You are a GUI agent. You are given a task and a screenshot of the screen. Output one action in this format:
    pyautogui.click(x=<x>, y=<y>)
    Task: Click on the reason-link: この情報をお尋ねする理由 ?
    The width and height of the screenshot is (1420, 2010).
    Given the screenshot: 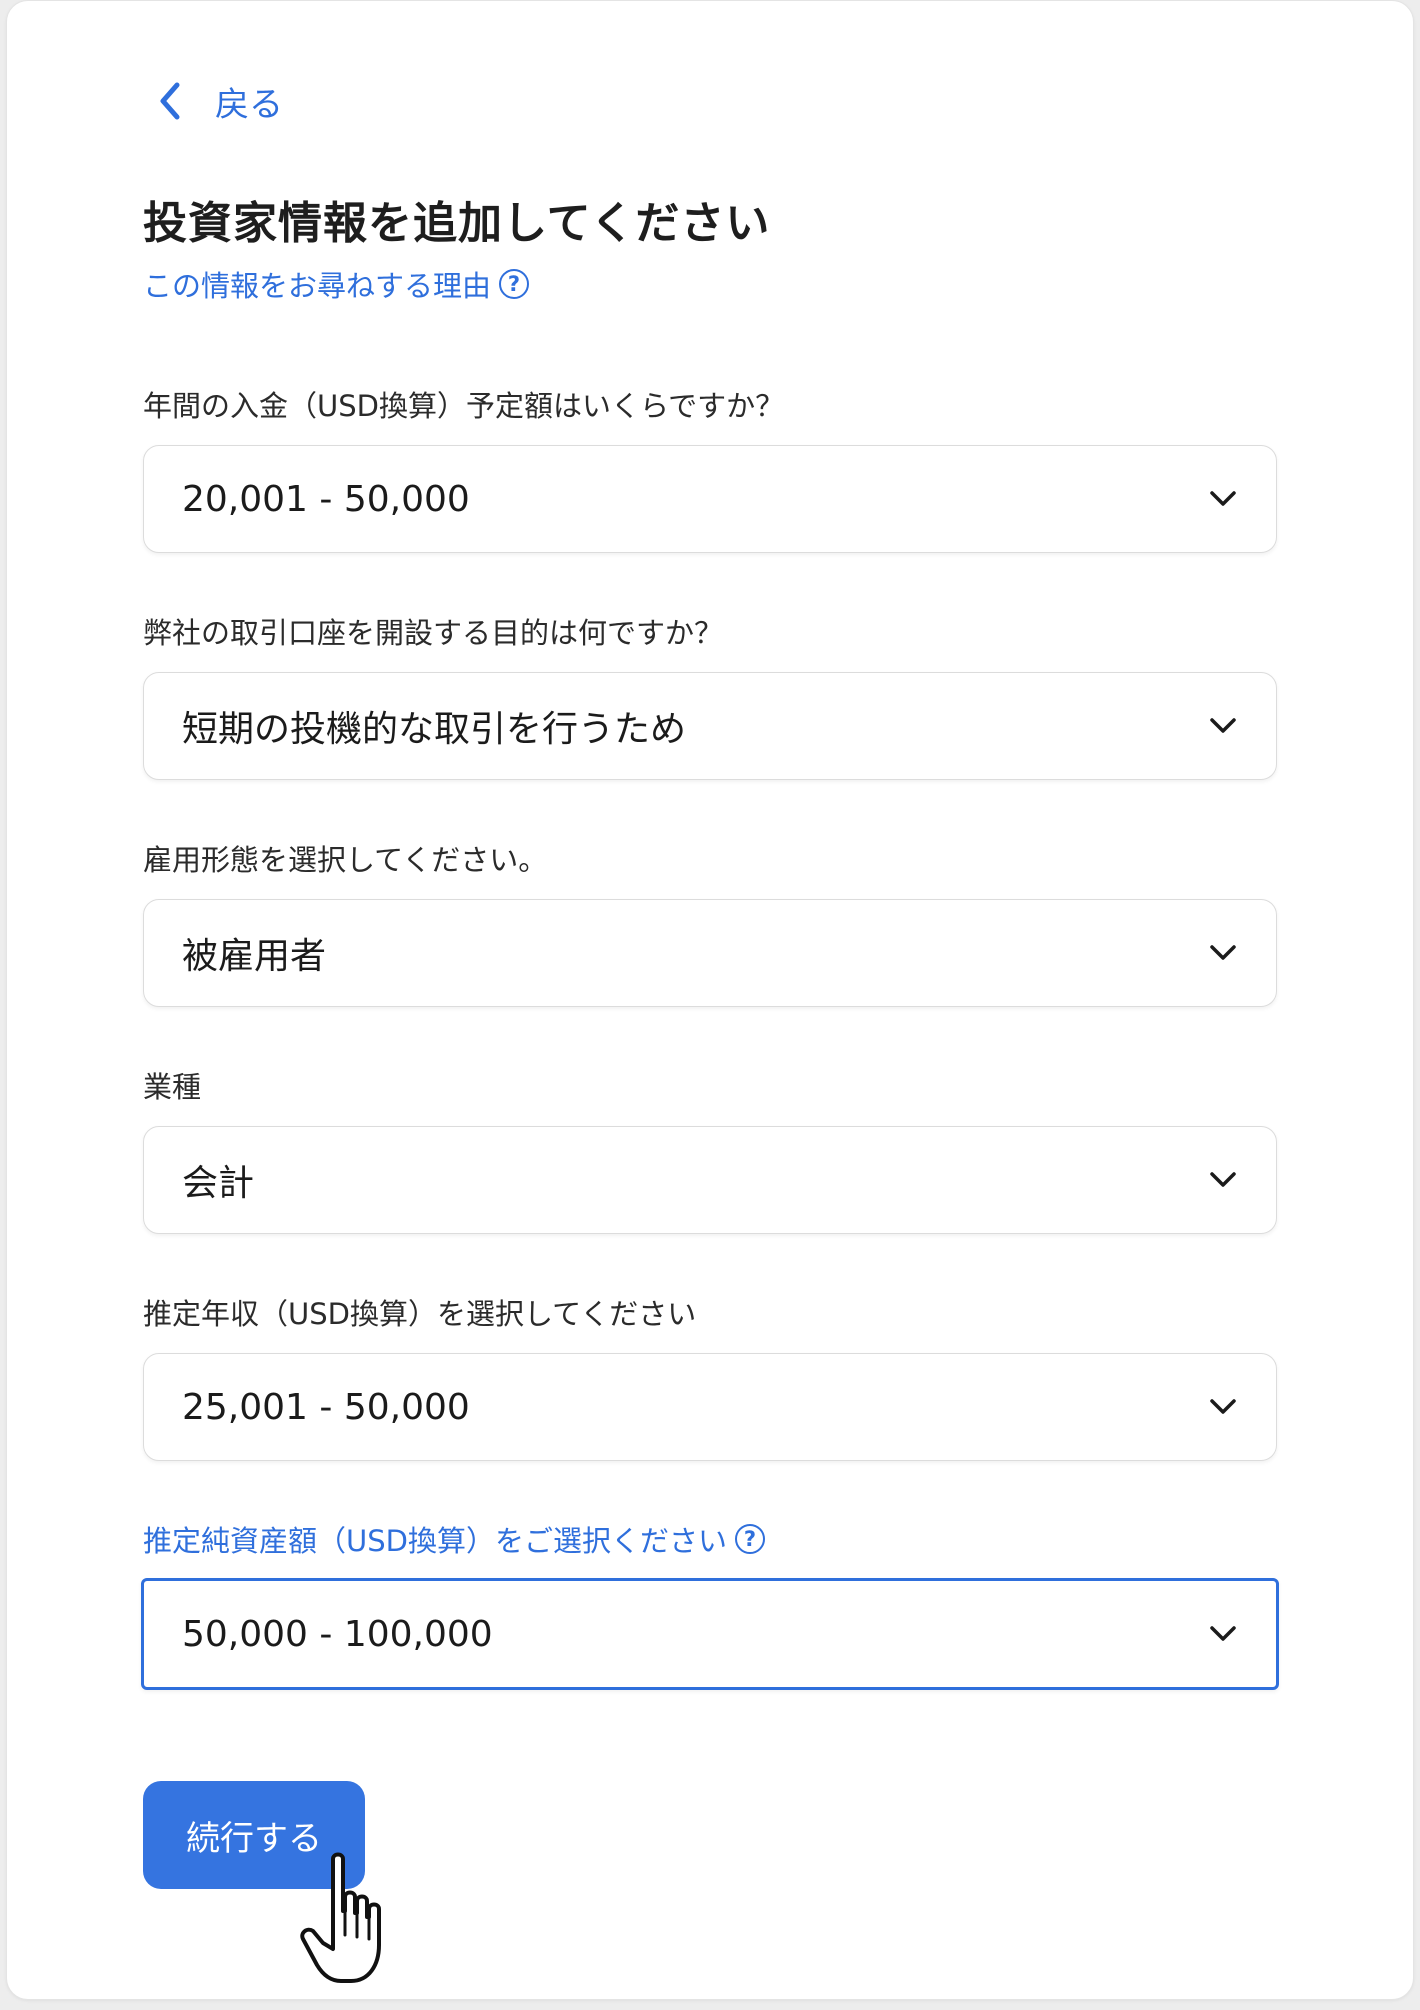 What is the action you would take?
    pyautogui.click(x=336, y=284)
    